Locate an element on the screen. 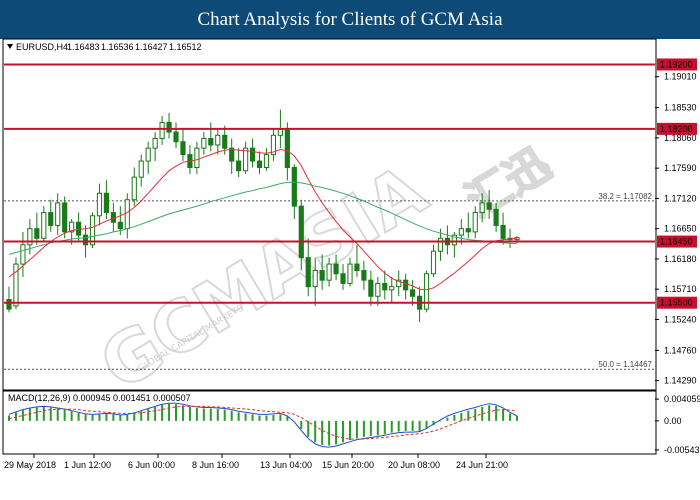 The image size is (700, 500). price-tick-label: 1.16180 is located at coordinates (680, 259).